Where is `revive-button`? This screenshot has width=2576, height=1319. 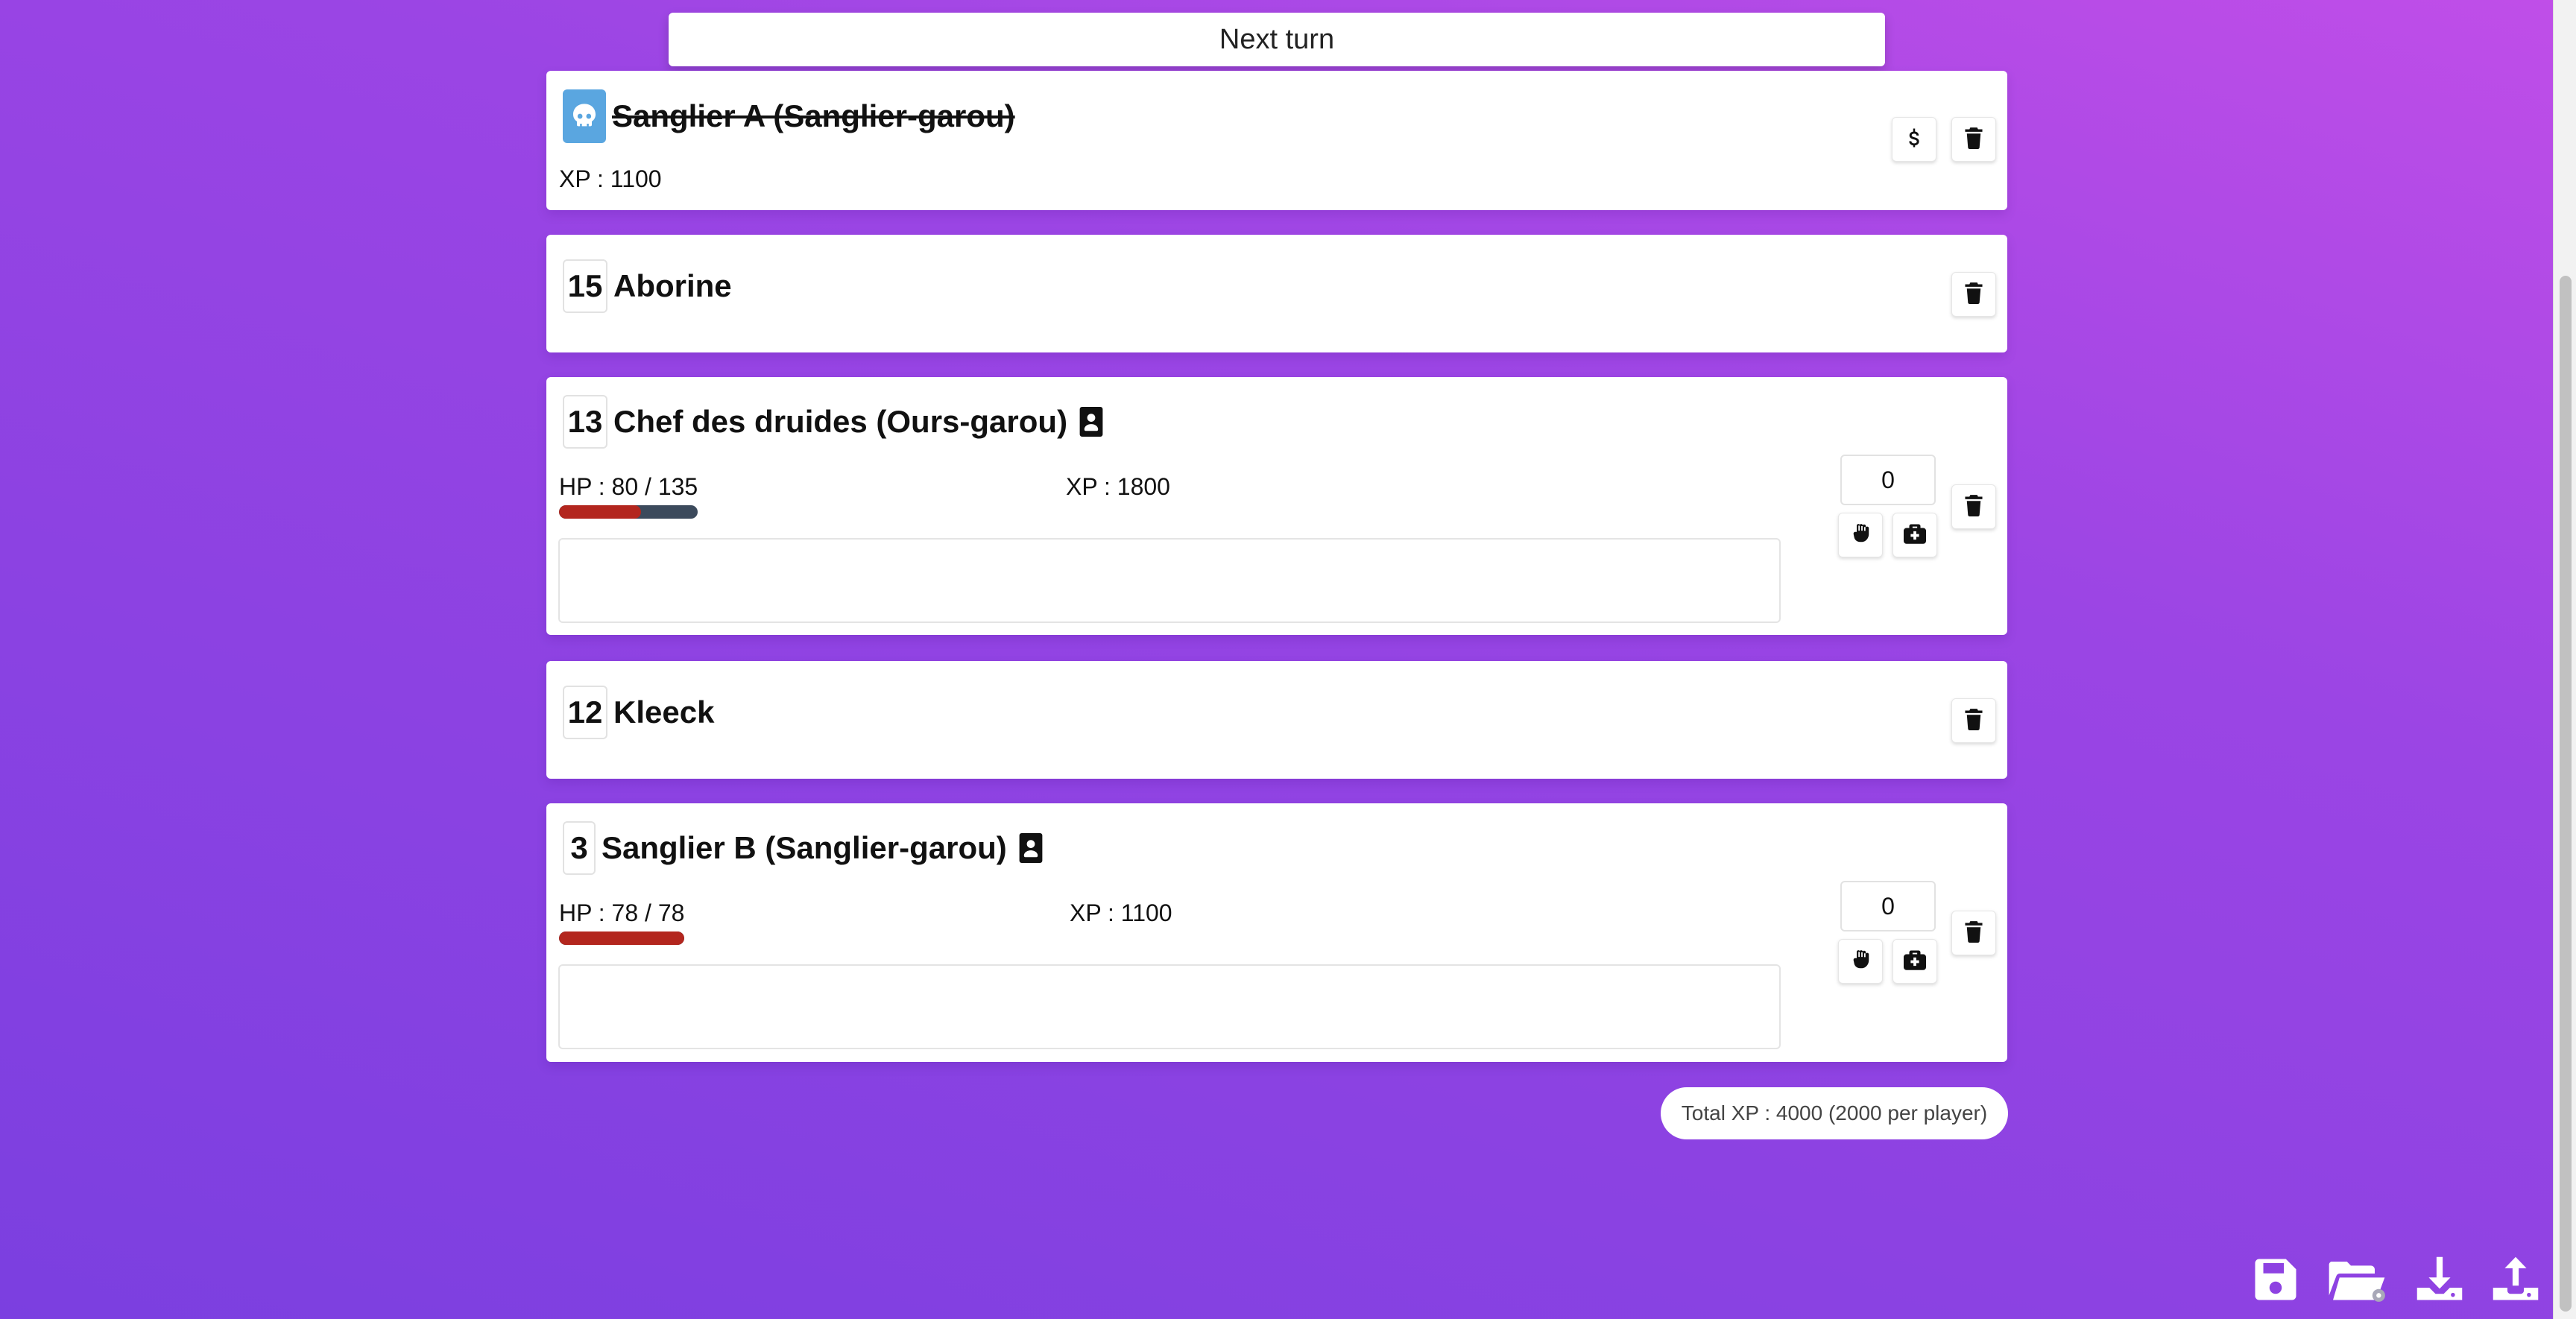 revive-button is located at coordinates (1914, 139).